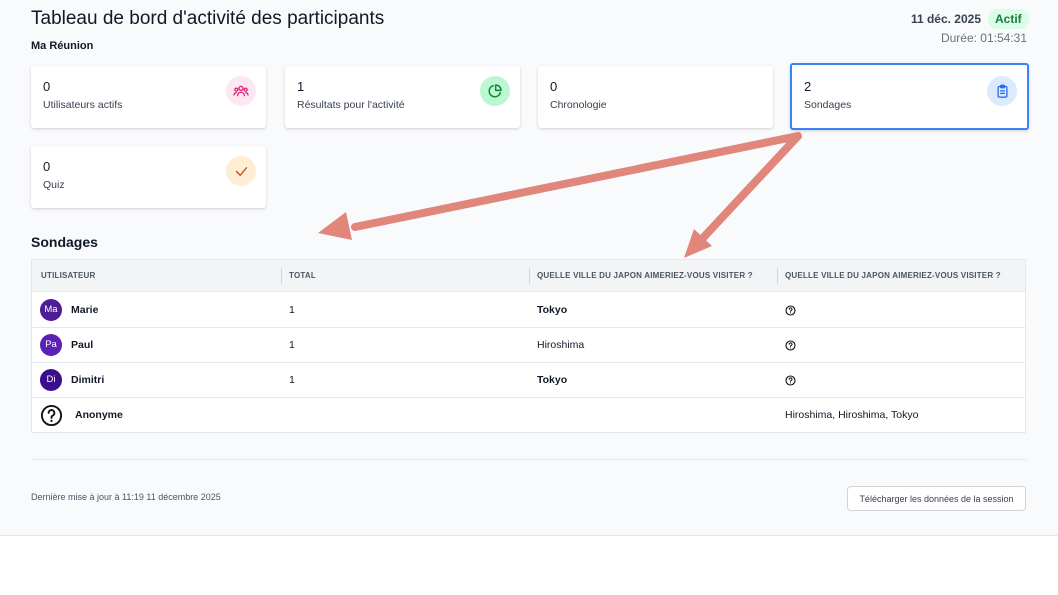 The image size is (1058, 595). What do you see at coordinates (68, 276) in the screenshot?
I see `column-header-user: UTILISATEUR` at bounding box center [68, 276].